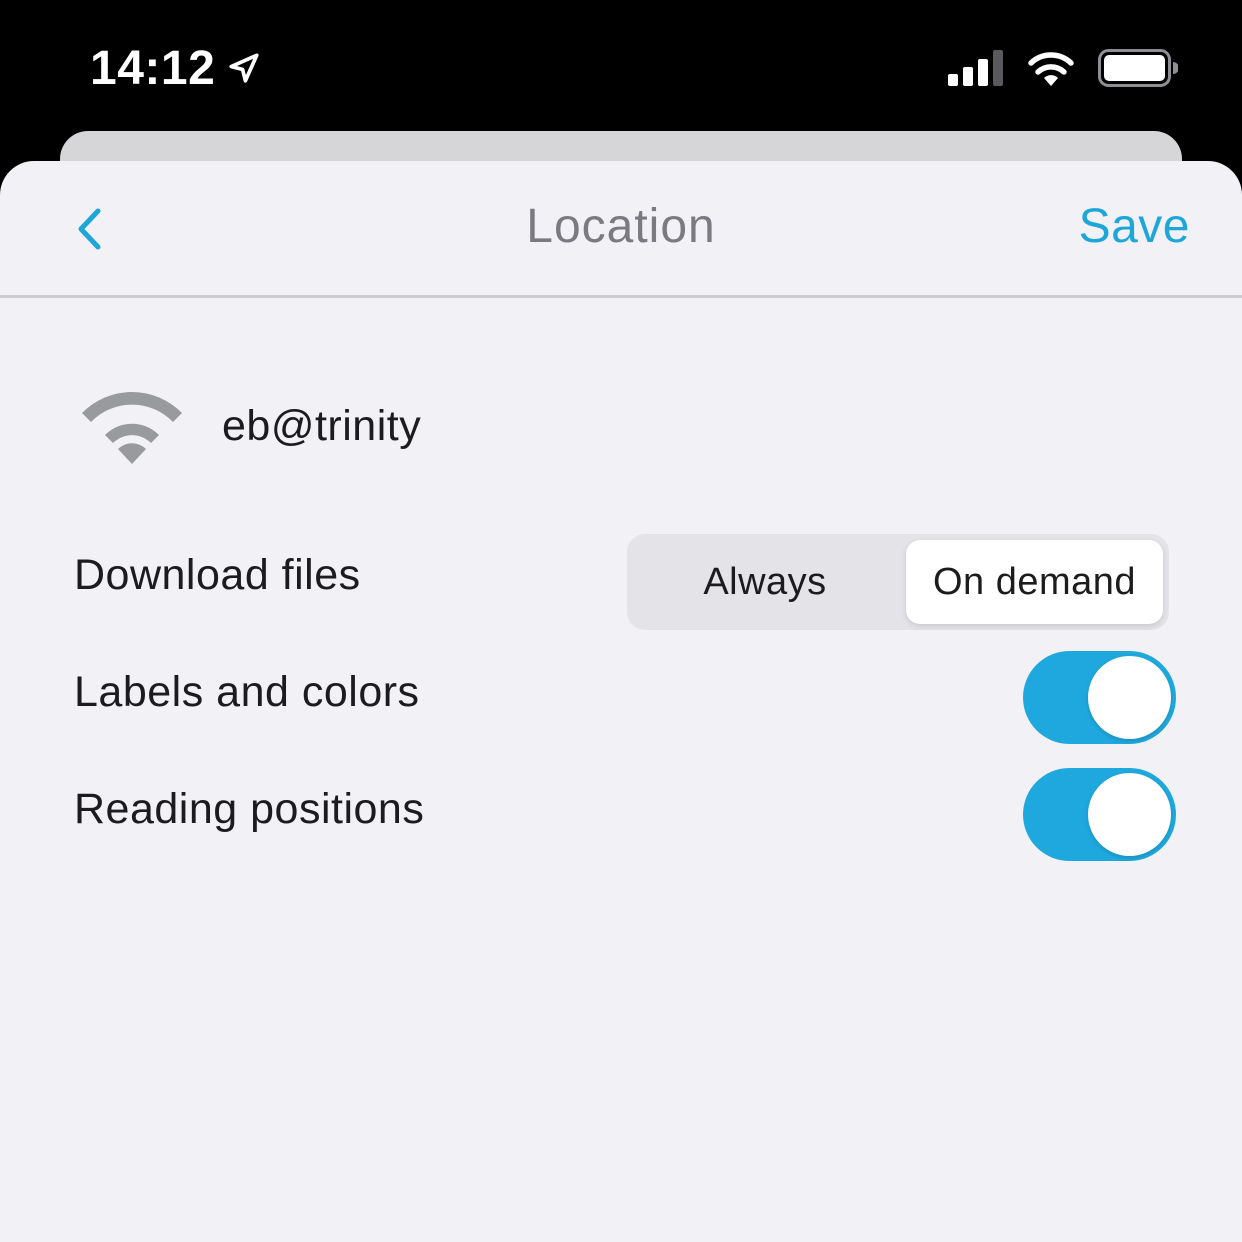 The height and width of the screenshot is (1242, 1242). Describe the element at coordinates (249, 809) in the screenshot. I see `reading-positions-label: Reading positions` at that location.